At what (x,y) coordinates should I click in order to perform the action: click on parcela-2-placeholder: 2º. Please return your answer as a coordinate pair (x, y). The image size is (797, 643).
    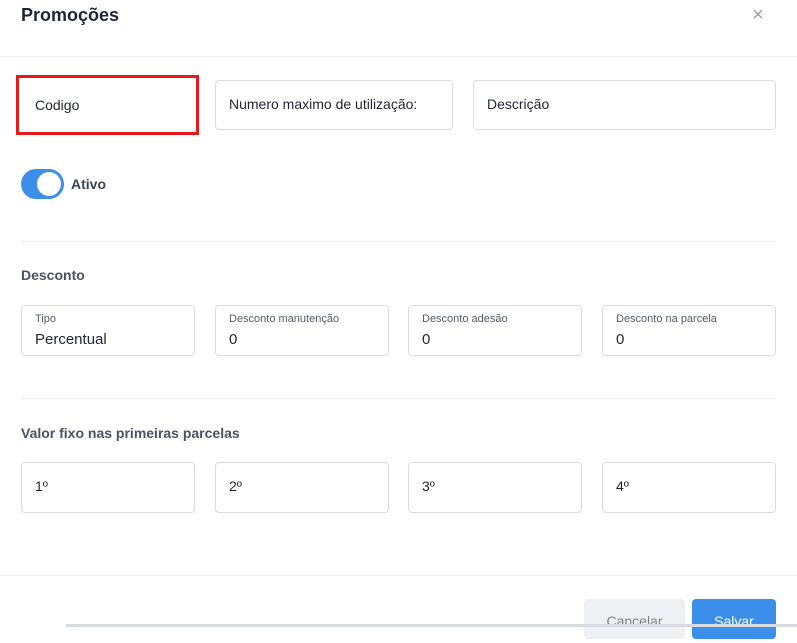
    Looking at the image, I should click on (235, 486).